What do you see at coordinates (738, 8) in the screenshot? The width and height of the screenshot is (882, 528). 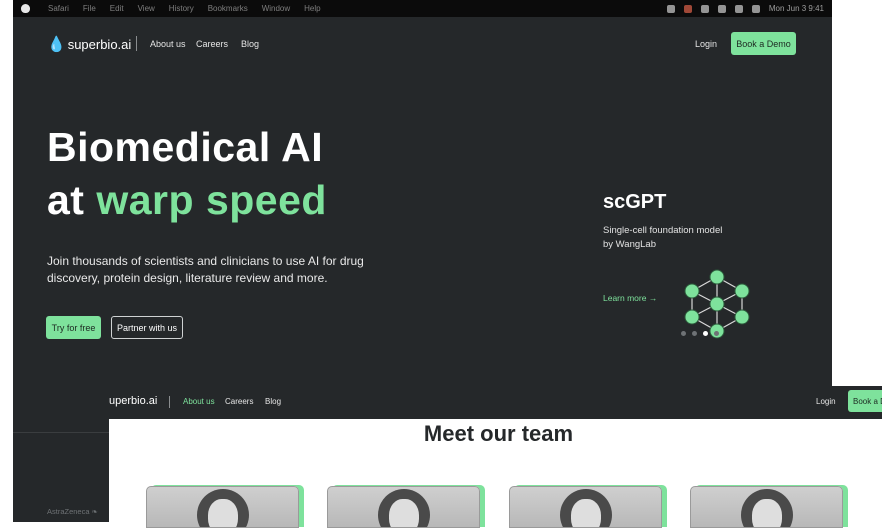 I see `battery-icon` at bounding box center [738, 8].